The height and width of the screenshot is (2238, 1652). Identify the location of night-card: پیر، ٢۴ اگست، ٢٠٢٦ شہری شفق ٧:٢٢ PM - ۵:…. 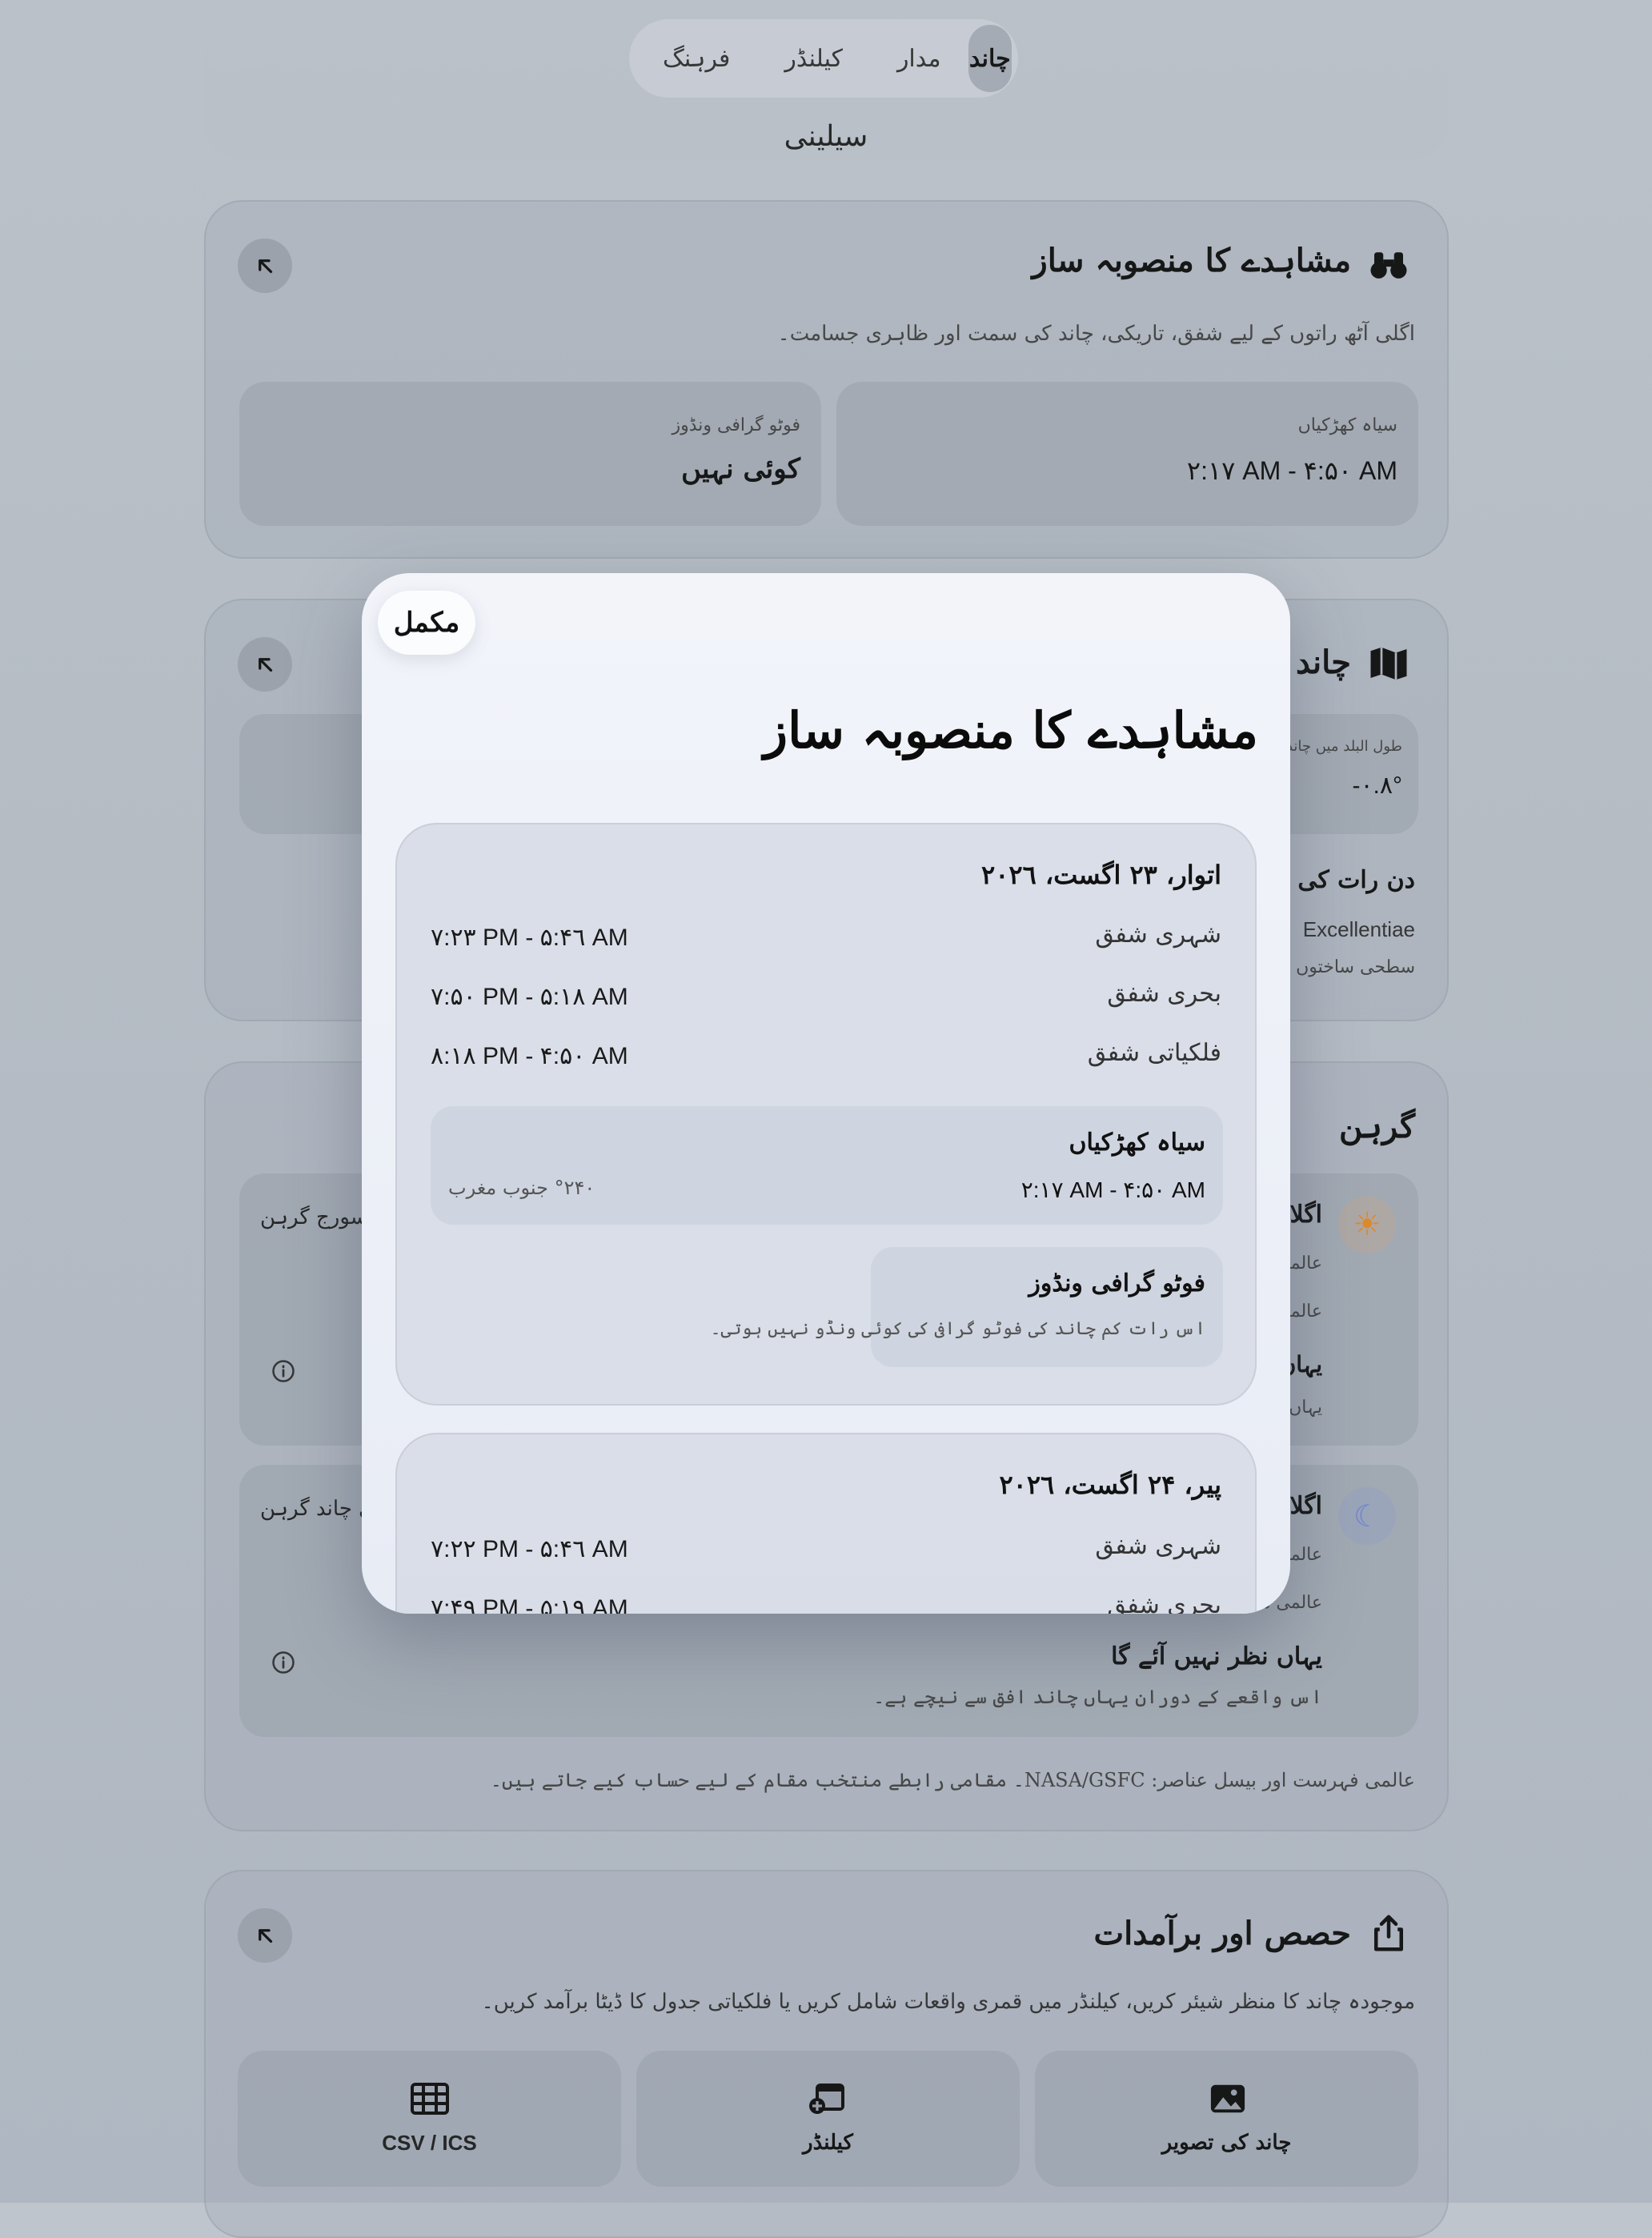
(826, 1523).